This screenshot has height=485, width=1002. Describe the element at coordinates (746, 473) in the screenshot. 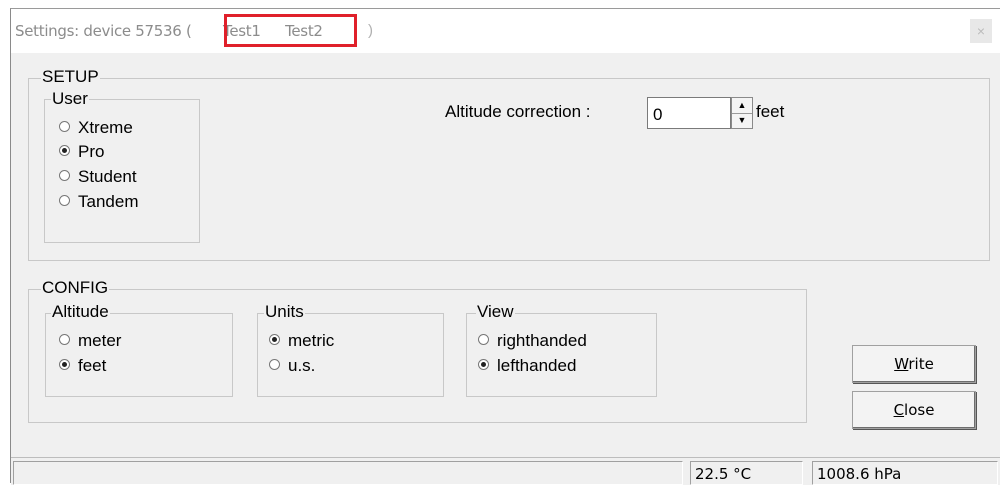

I see `status-temperature: 22.5 °C` at that location.